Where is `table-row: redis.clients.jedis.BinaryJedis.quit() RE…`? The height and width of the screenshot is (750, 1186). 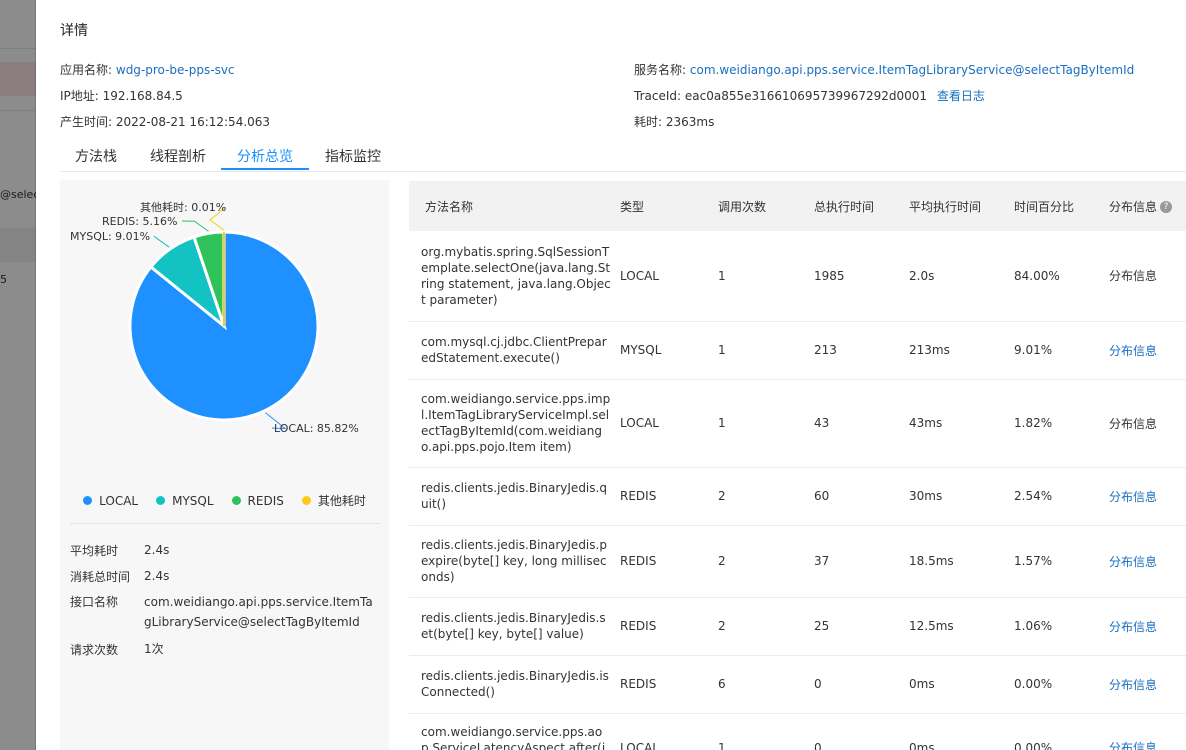
table-row: redis.clients.jedis.BinaryJedis.quit() RE… is located at coordinates (797, 496).